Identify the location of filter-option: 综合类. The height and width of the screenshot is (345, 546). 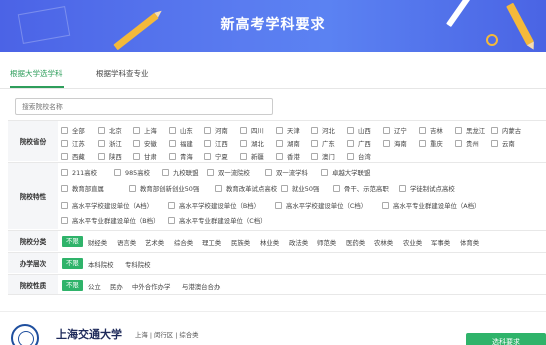
(183, 242).